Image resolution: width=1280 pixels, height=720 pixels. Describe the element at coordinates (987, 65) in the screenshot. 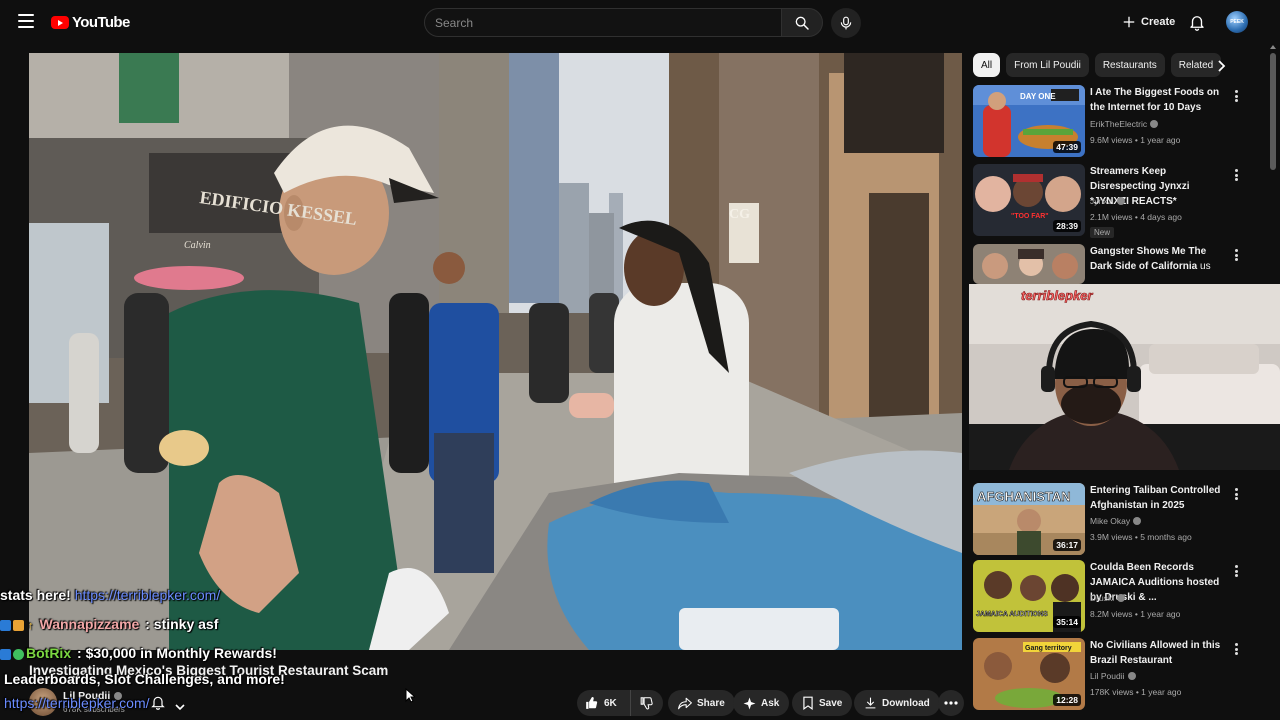

I see `chip-all: All` at that location.